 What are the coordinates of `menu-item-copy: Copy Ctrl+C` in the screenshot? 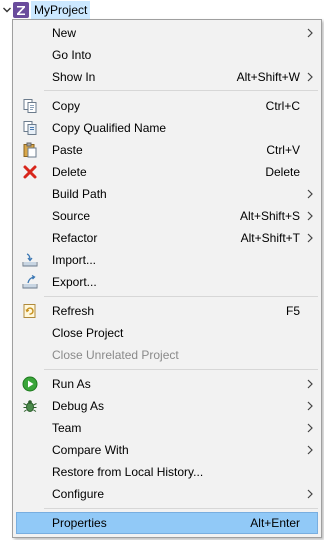 It's located at (167, 106).